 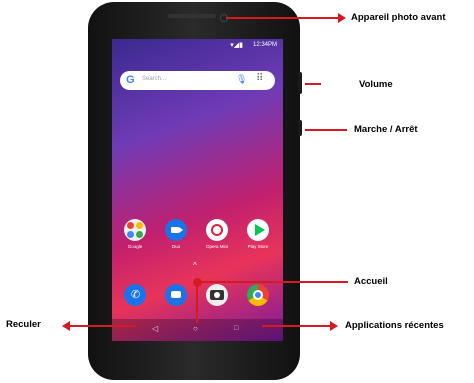 I want to click on recent-apps-arrowhead, so click(x=334, y=326).